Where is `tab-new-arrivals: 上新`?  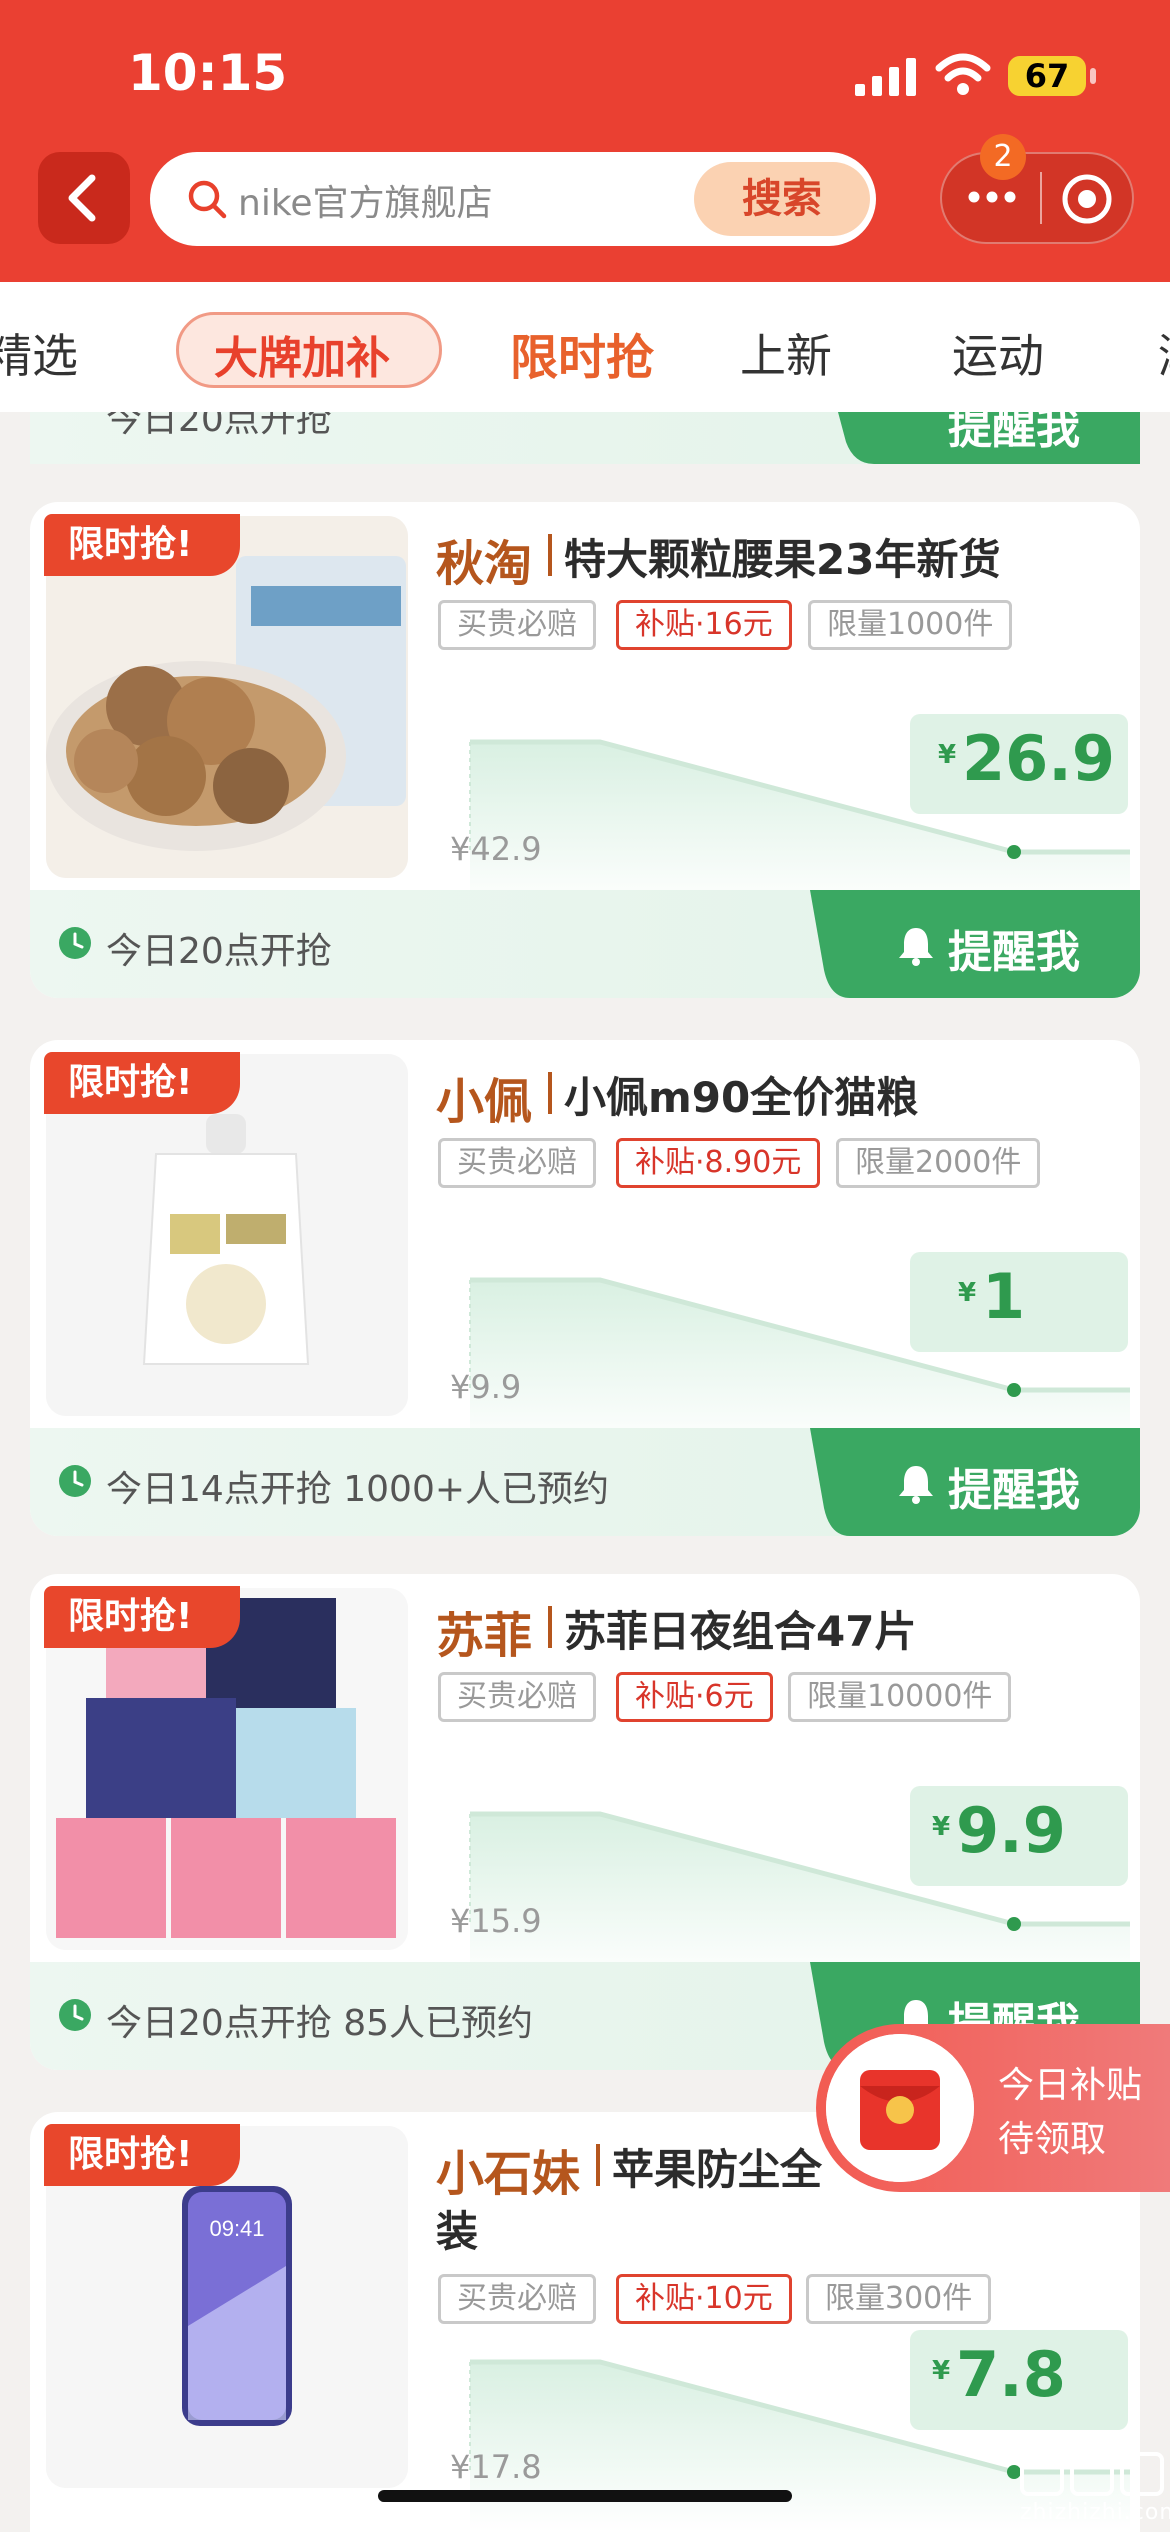 tab-new-arrivals: 上新 is located at coordinates (786, 353).